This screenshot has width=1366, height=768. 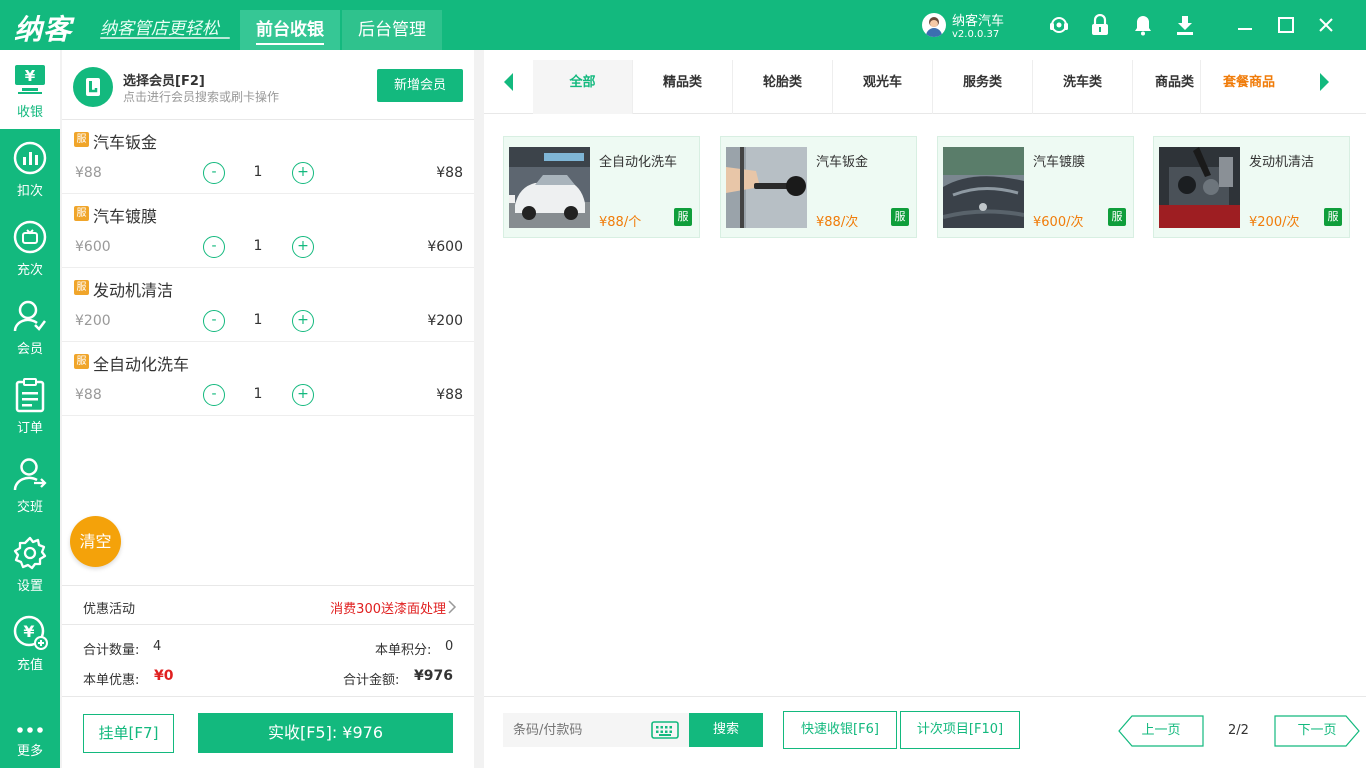 What do you see at coordinates (109, 607) in the screenshot?
I see `promotion-label: 优惠活动` at bounding box center [109, 607].